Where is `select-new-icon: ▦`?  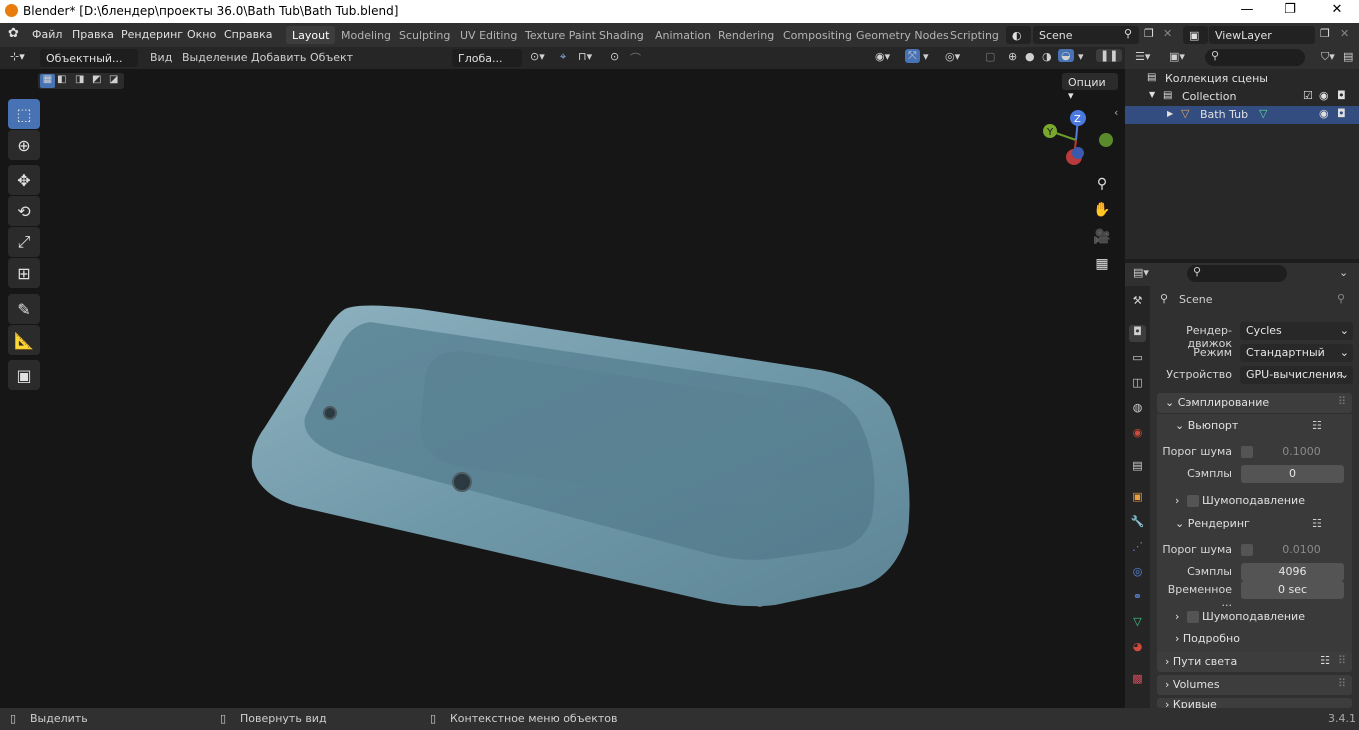
select-new-icon: ▦ is located at coordinates (47, 81).